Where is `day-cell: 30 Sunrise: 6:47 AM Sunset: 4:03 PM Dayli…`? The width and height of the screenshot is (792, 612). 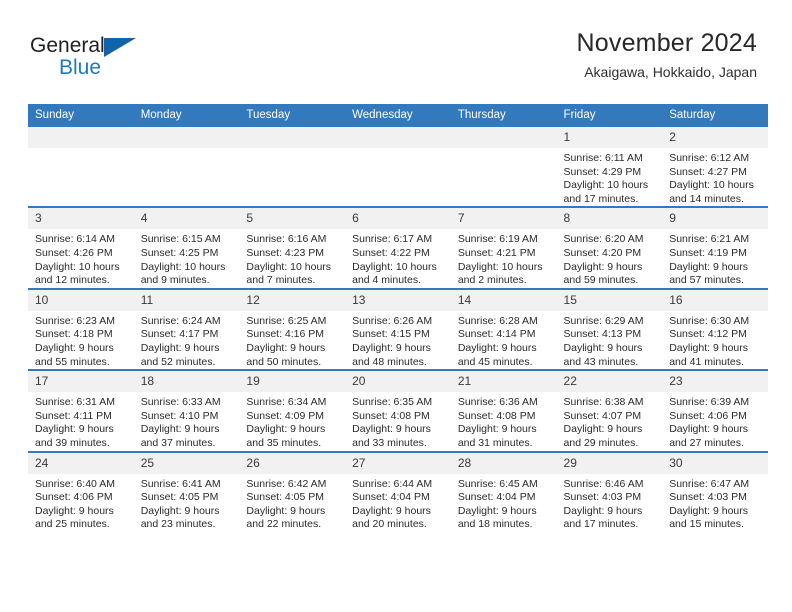
day-cell: 30 Sunrise: 6:47 AM Sunset: 4:03 PM Dayli… is located at coordinates (715, 491).